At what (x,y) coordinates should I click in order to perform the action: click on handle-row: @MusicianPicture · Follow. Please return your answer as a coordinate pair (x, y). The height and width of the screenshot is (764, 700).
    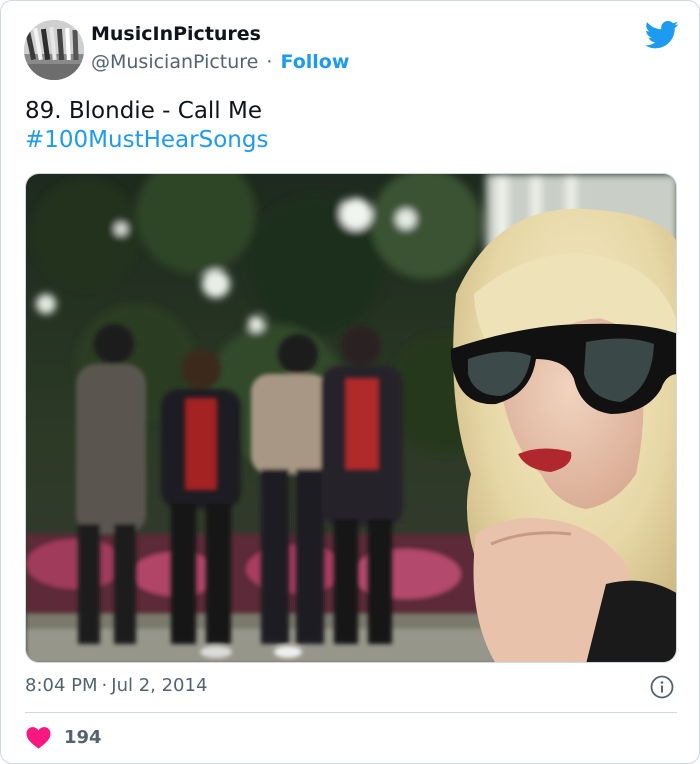
    Looking at the image, I should click on (220, 62).